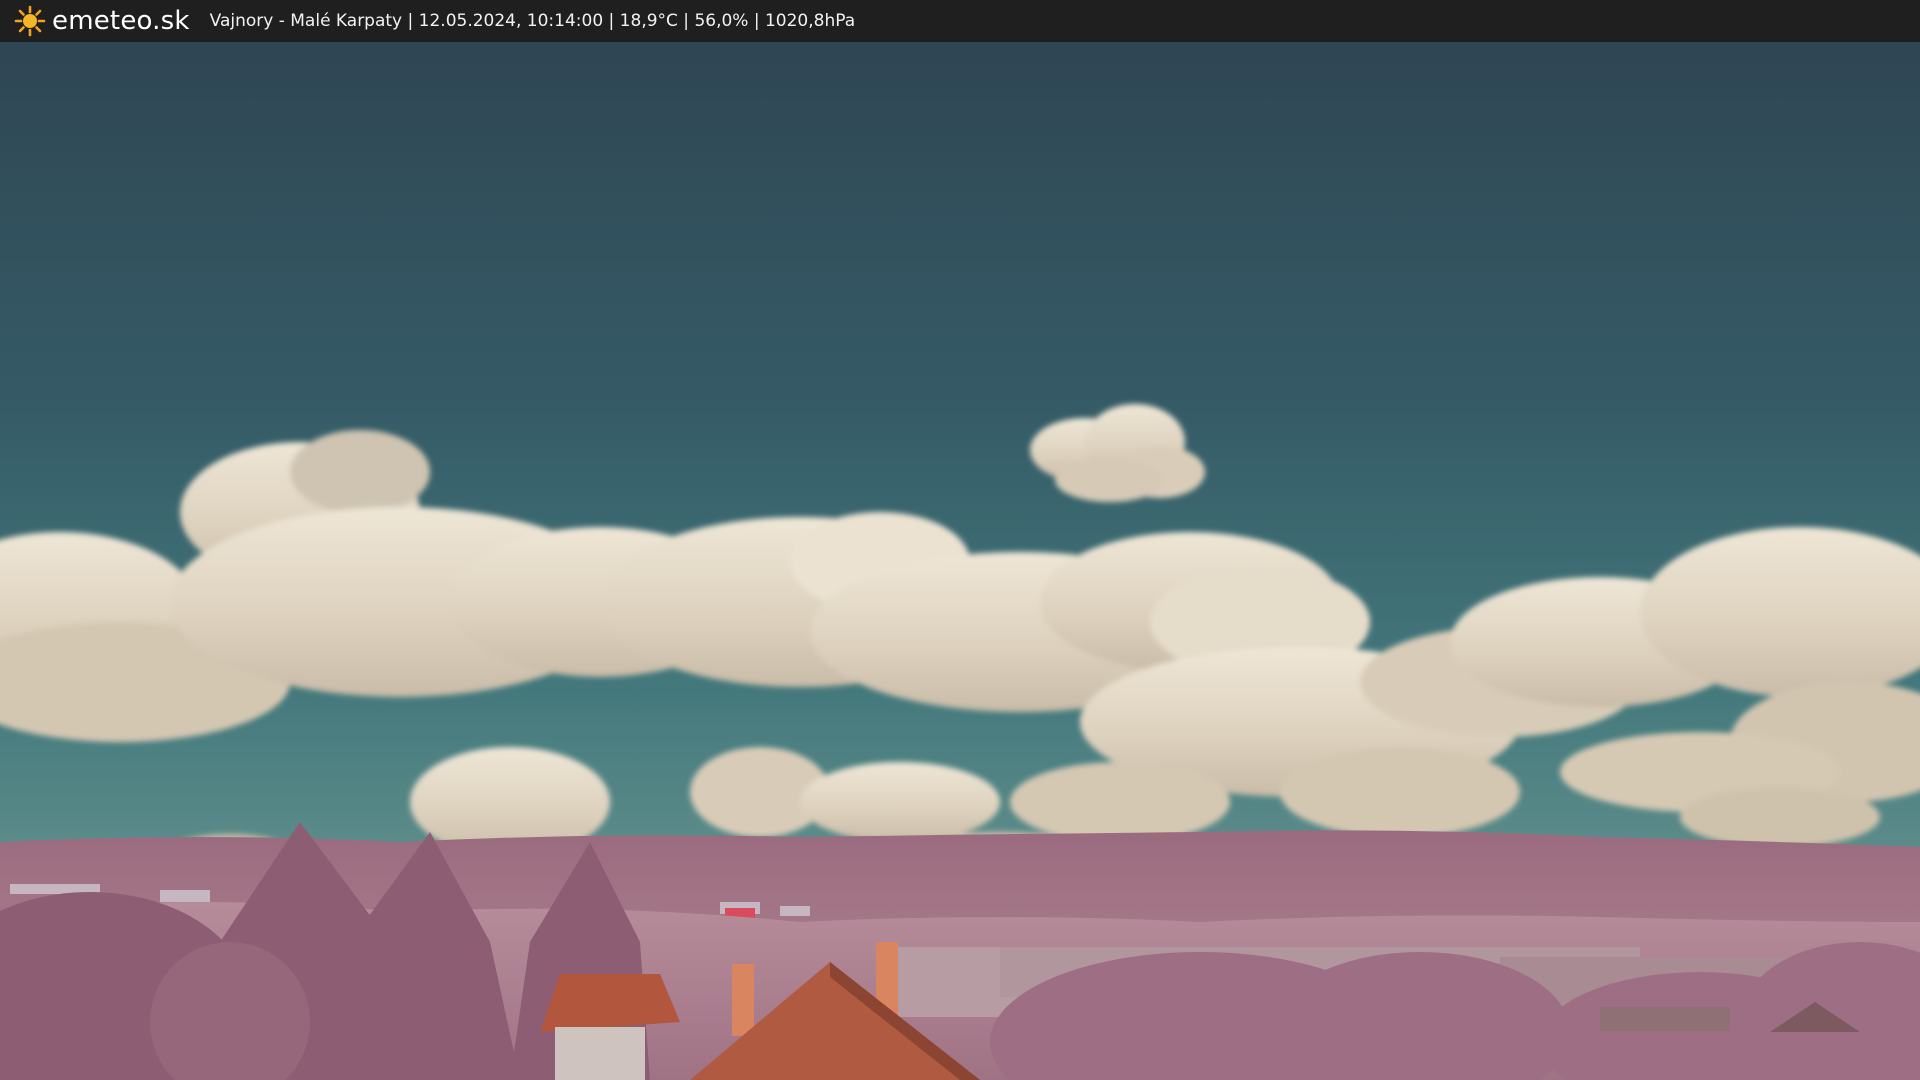 Image resolution: width=1920 pixels, height=1080 pixels. Describe the element at coordinates (30, 21) in the screenshot. I see `sun-icon` at that location.